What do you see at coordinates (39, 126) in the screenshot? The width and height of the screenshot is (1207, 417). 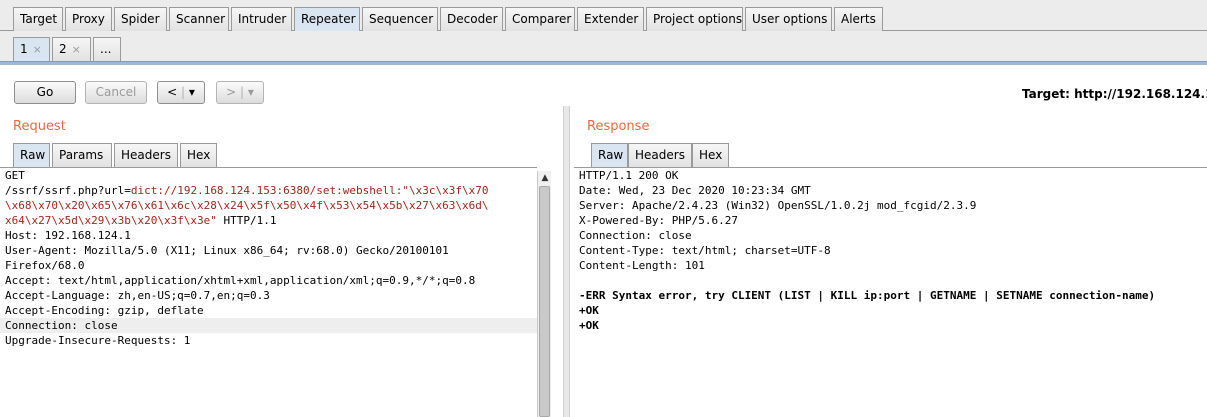 I see `request-title: Request` at bounding box center [39, 126].